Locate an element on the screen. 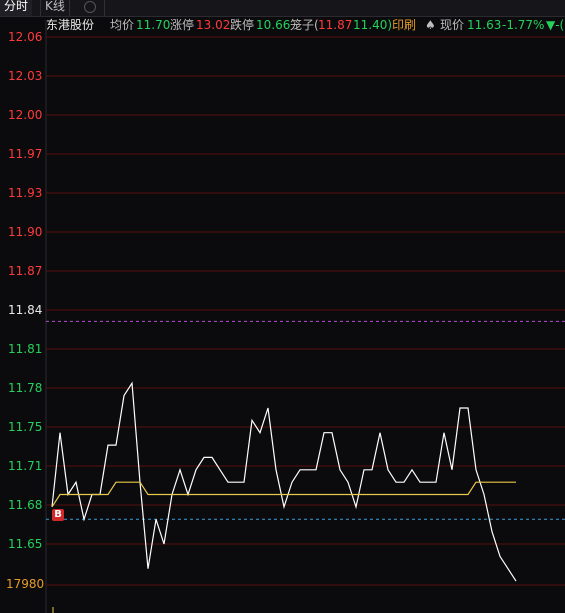  y-tick-label: 11.84 is located at coordinates (25, 310).